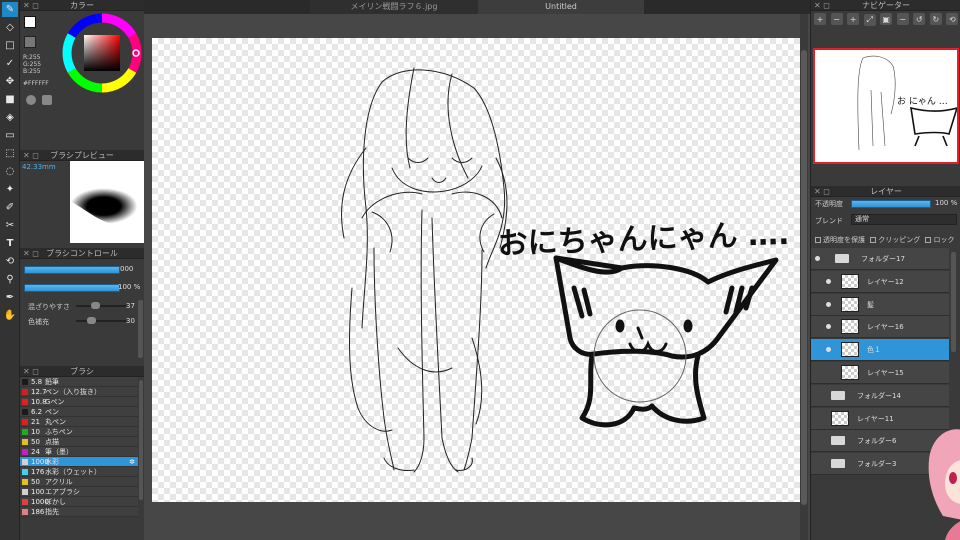 The width and height of the screenshot is (960, 540). Describe the element at coordinates (101, 321) in the screenshot. I see `fill-slider` at that location.